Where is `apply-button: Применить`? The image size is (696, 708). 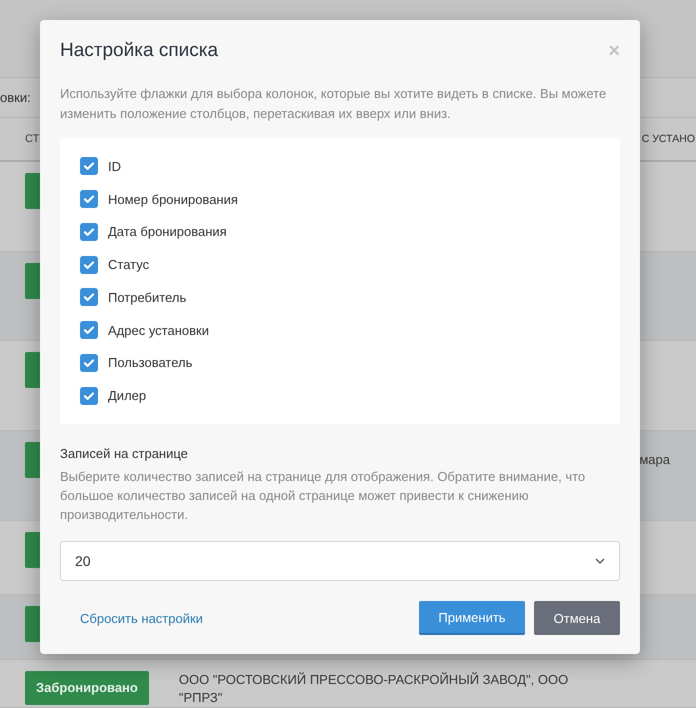
apply-button: Применить is located at coordinates (472, 618).